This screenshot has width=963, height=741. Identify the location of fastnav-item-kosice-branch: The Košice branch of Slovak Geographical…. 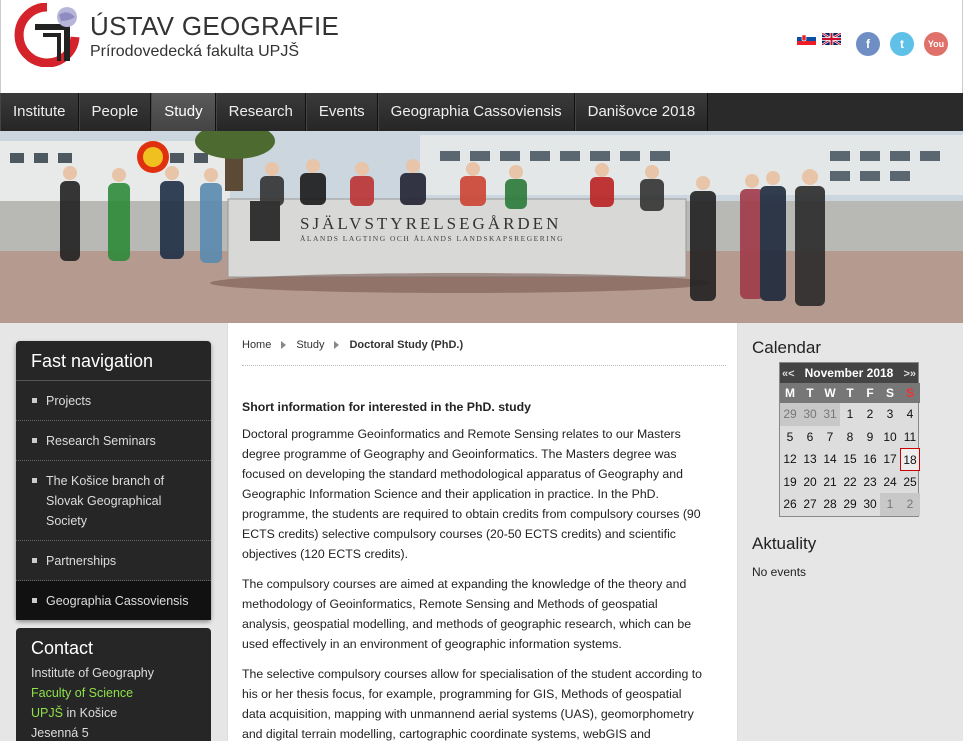
(113, 501).